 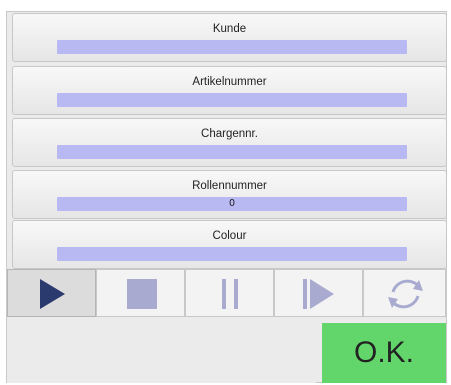 I want to click on stop-button, so click(x=140, y=293).